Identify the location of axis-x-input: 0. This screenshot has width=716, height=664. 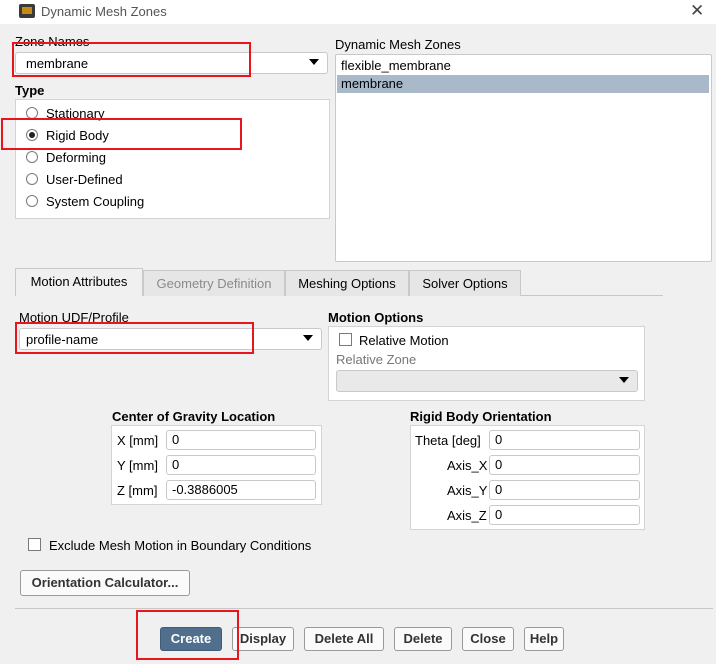
(564, 465).